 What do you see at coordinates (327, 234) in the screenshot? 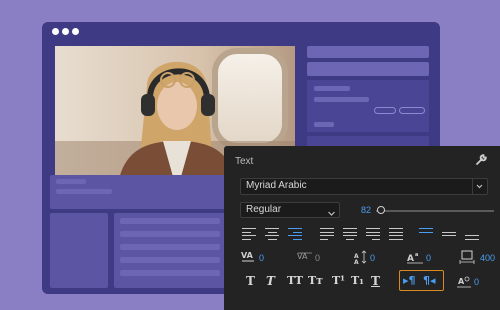
I see `justify-left-icon` at bounding box center [327, 234].